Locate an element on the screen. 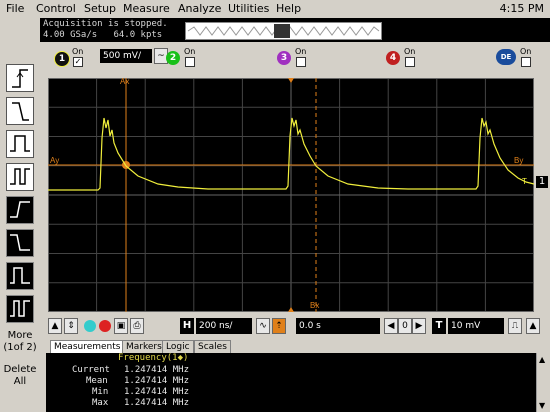 The height and width of the screenshot is (412, 550). left-button-panel: More (1of 2) Delete All is located at coordinates (20, 215).